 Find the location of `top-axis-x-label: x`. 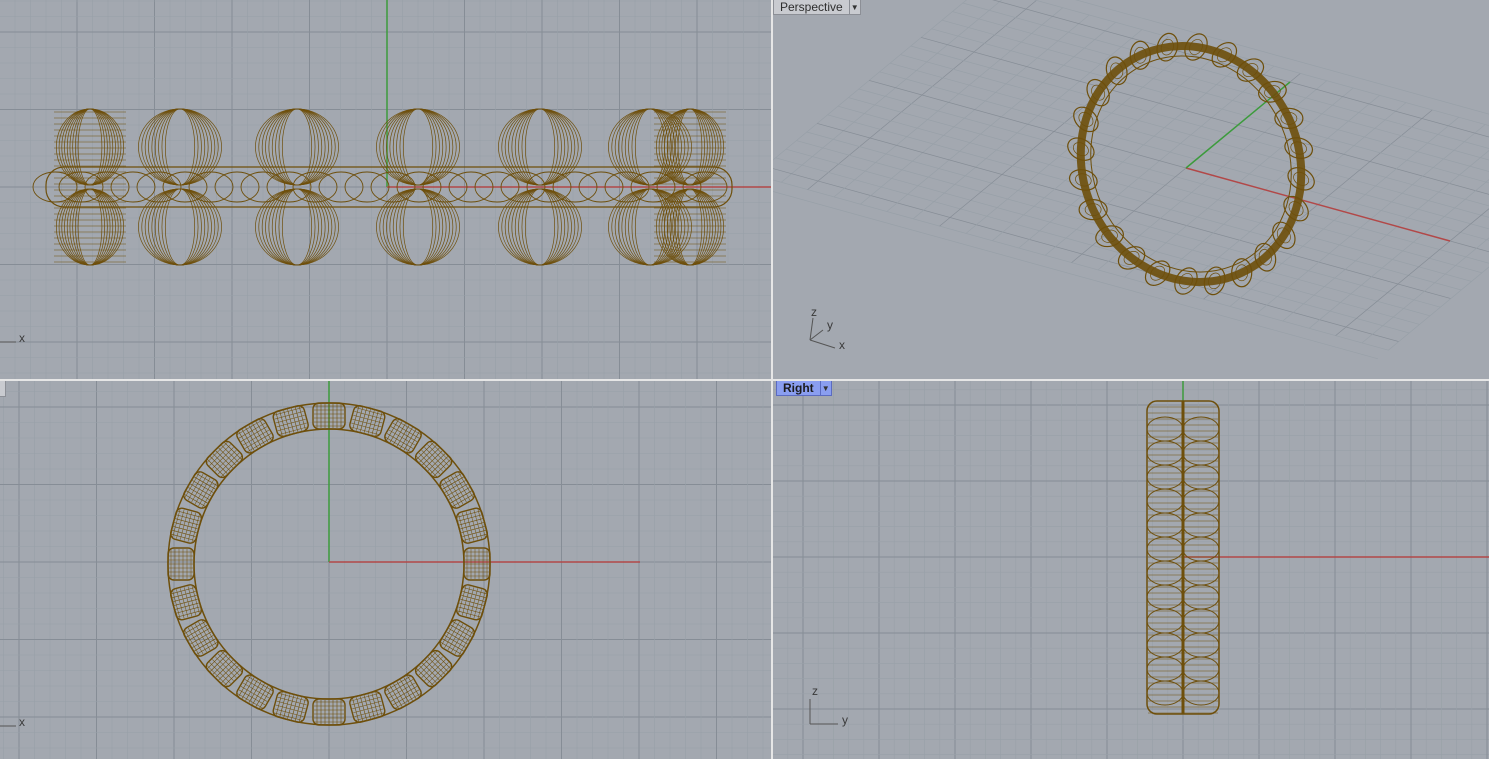

top-axis-x-label: x is located at coordinates (22, 722).